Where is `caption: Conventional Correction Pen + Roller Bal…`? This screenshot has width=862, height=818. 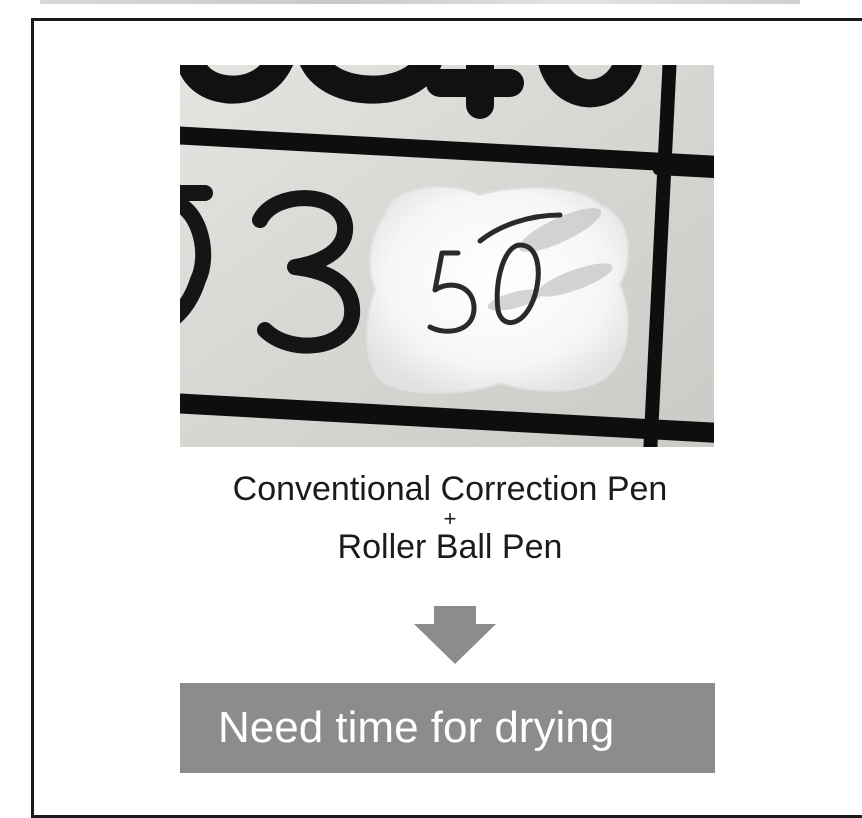 caption: Conventional Correction Pen + Roller Bal… is located at coordinates (450, 518).